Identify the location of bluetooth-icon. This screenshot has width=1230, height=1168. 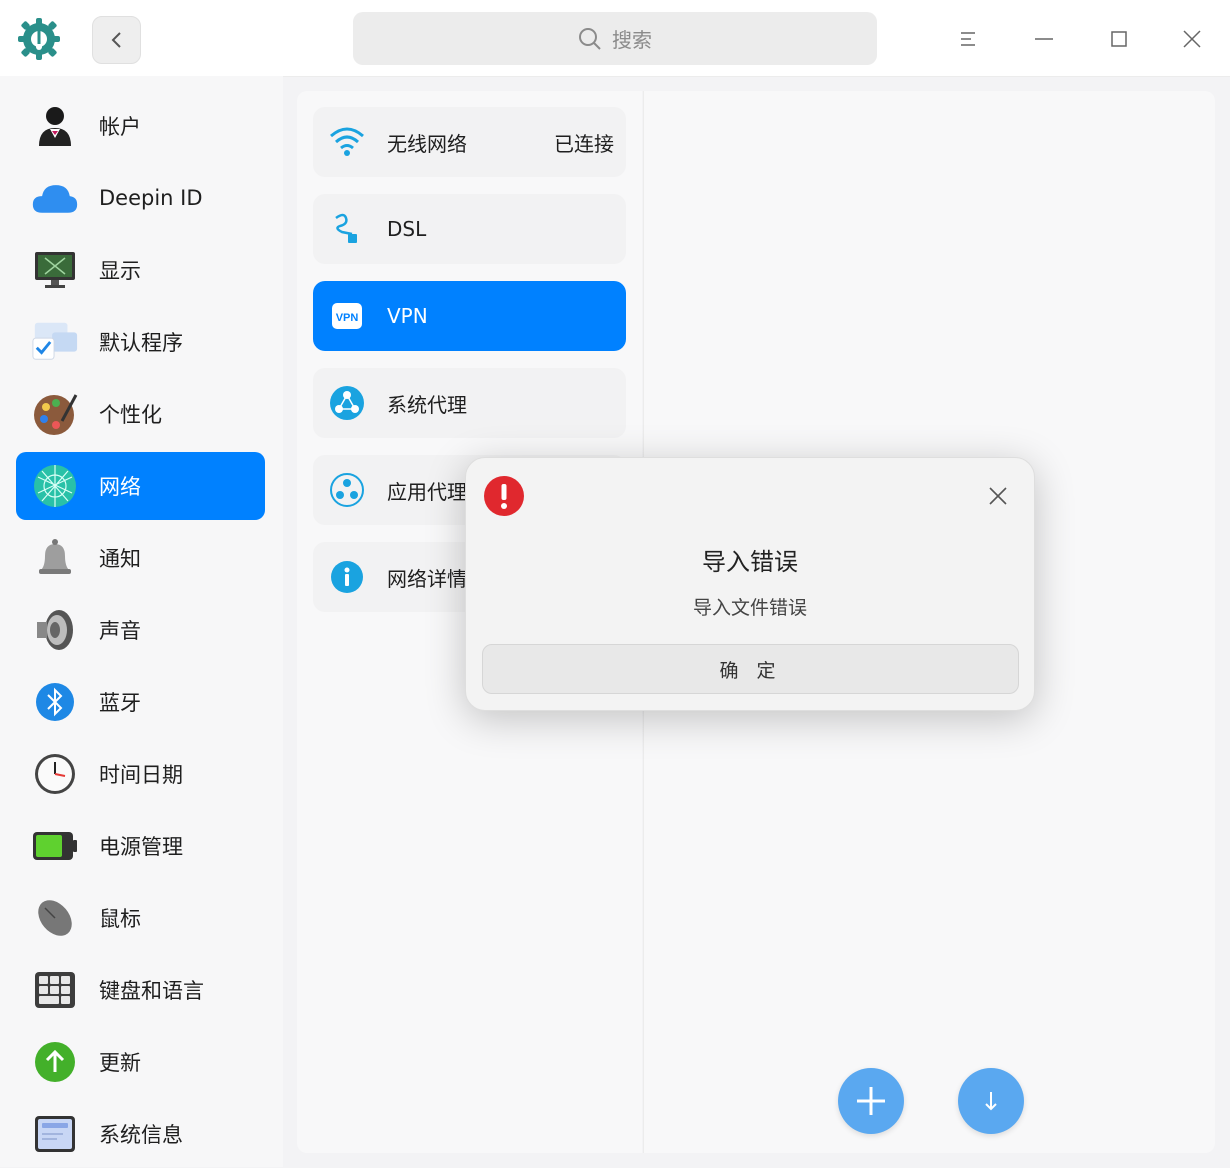
(55, 702).